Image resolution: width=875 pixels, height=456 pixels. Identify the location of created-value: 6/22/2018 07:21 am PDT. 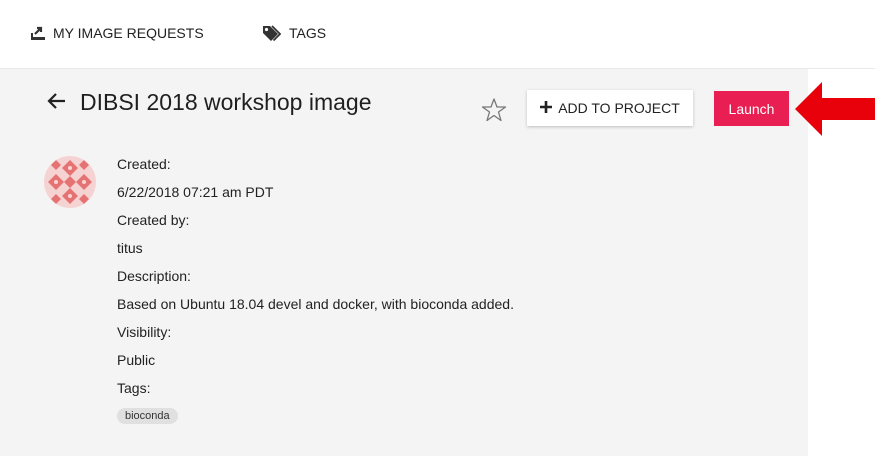
(195, 192).